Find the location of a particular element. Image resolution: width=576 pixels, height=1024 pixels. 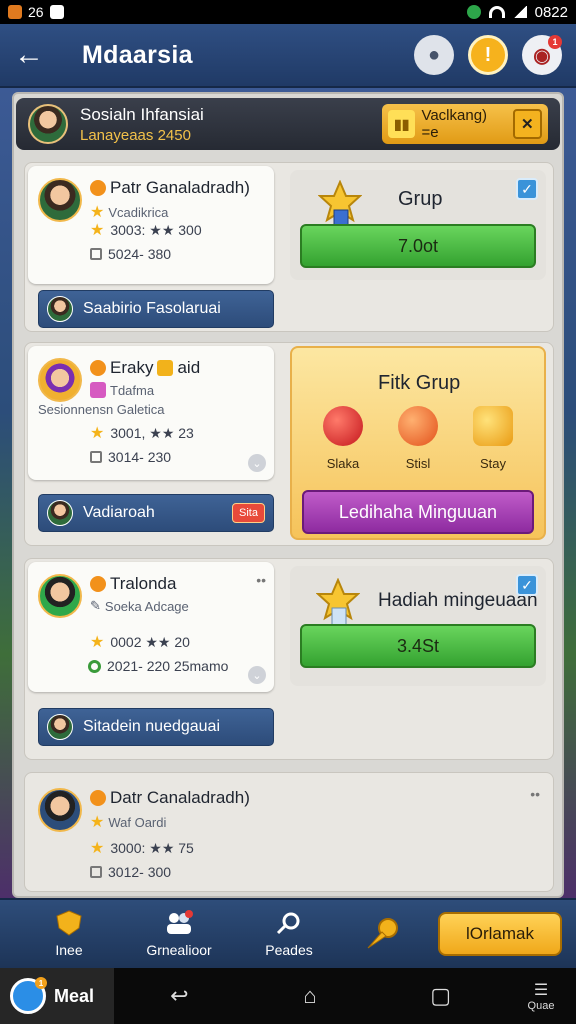

recents-nav-icon: ▢ is located at coordinates (440, 996).